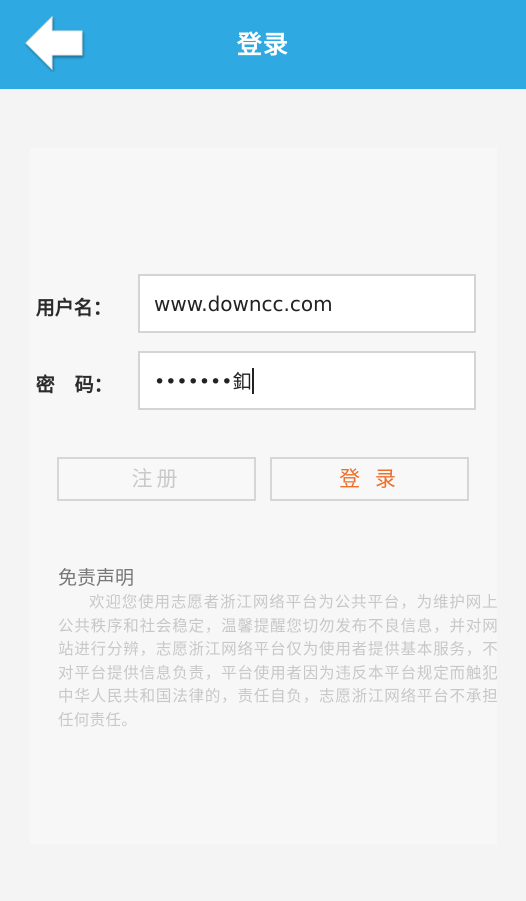 The width and height of the screenshot is (526, 901). I want to click on disclaimer-title: 免责声明, so click(96, 578).